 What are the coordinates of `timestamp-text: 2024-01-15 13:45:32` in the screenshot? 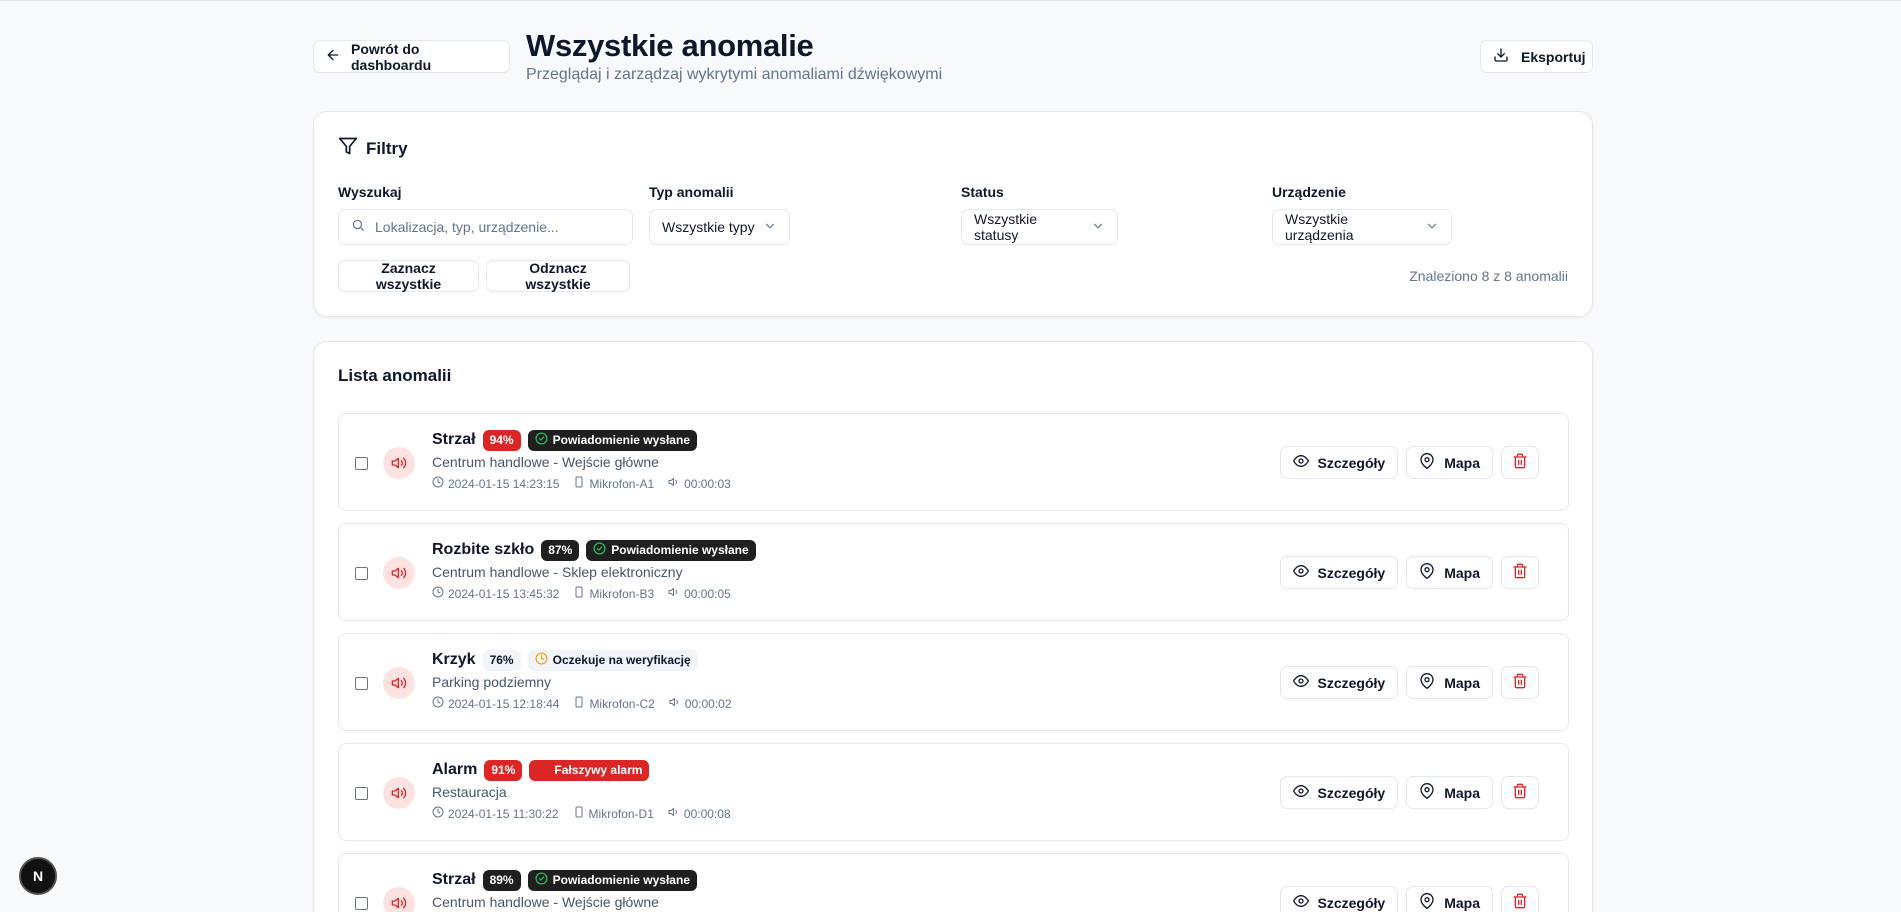 It's located at (504, 593).